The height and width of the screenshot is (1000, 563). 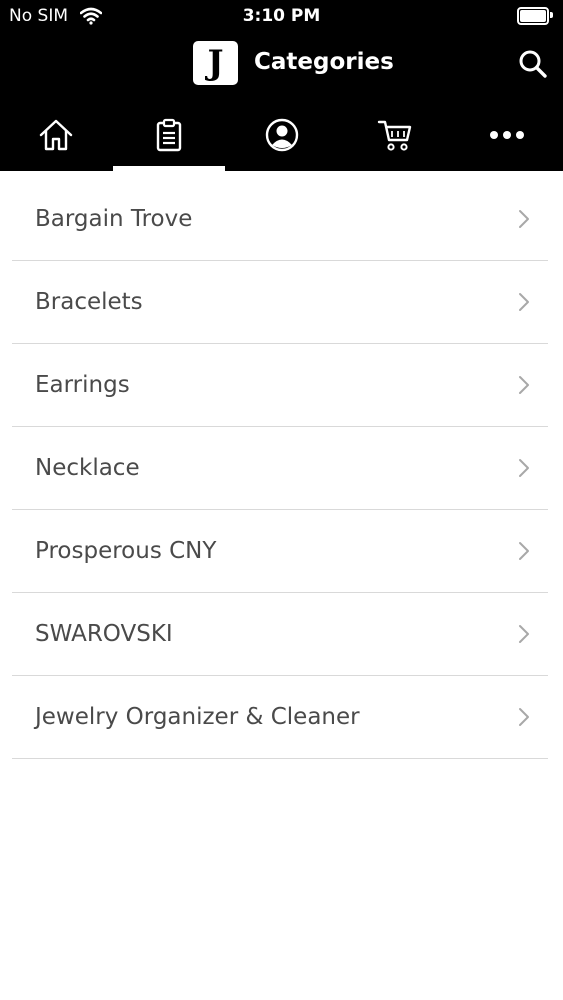 I want to click on list-item: Jewelry Organizer & Cleaner, so click(x=280, y=717).